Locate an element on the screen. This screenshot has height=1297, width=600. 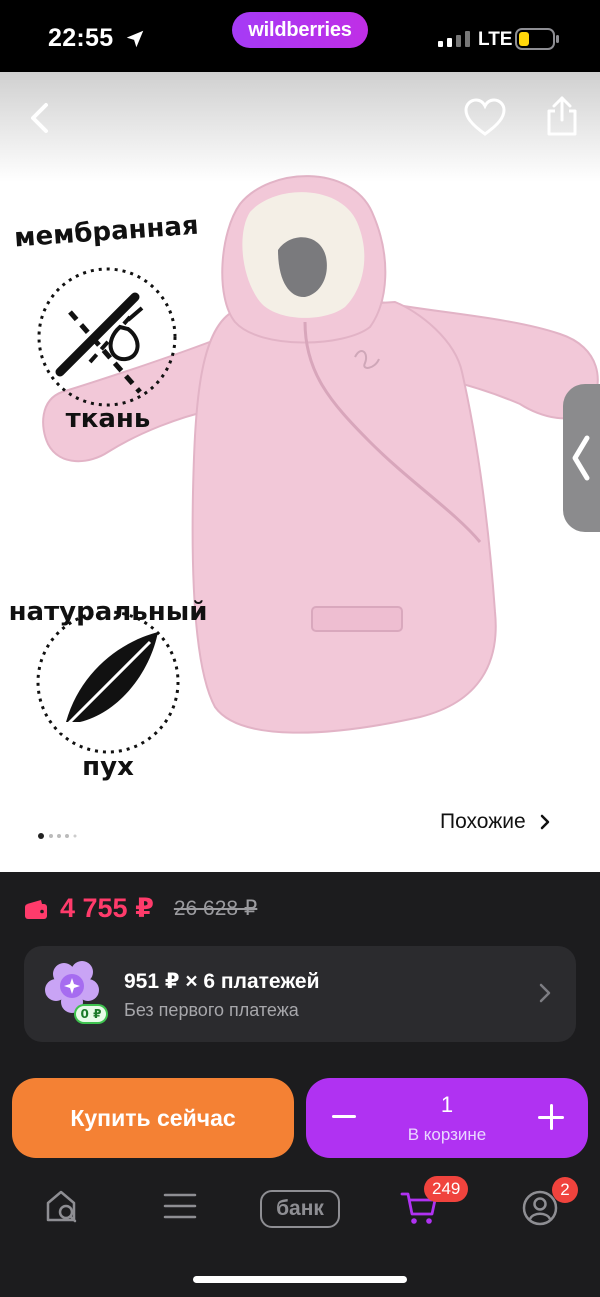
battery-icon is located at coordinates (537, 39).